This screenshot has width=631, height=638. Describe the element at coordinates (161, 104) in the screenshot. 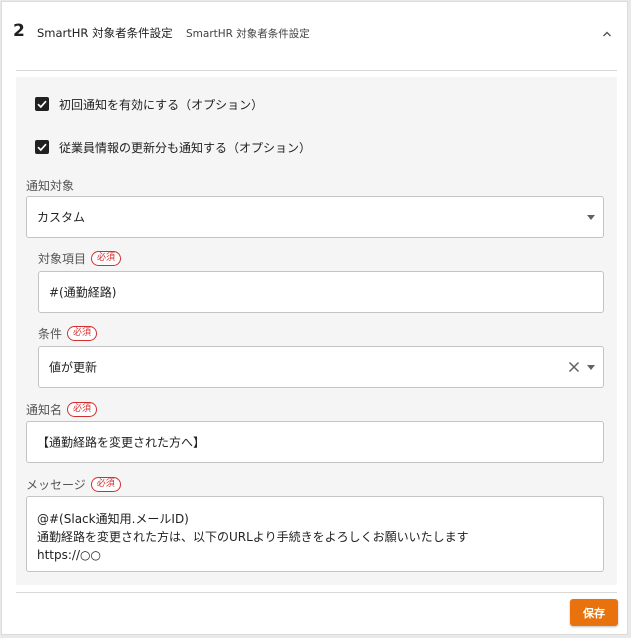

I see `checkbox-label: 初回通知を有効にする（オプション）` at that location.